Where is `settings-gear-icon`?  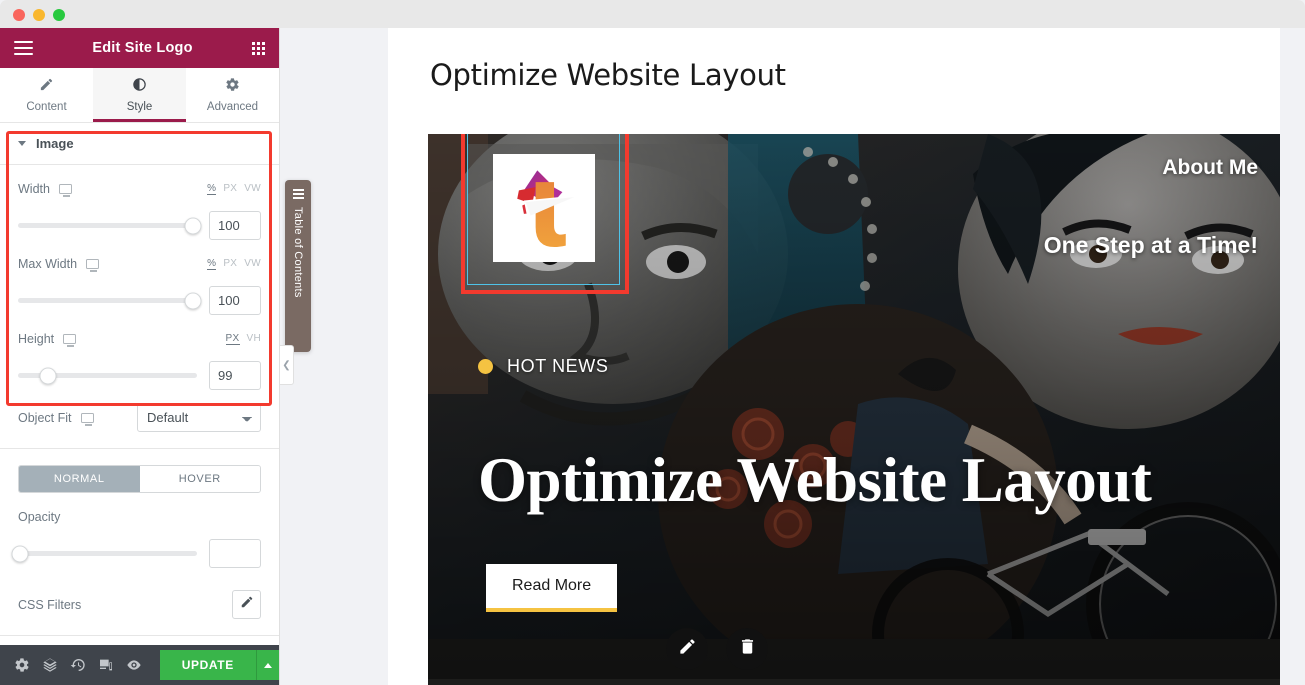
settings-gear-icon is located at coordinates (22, 665).